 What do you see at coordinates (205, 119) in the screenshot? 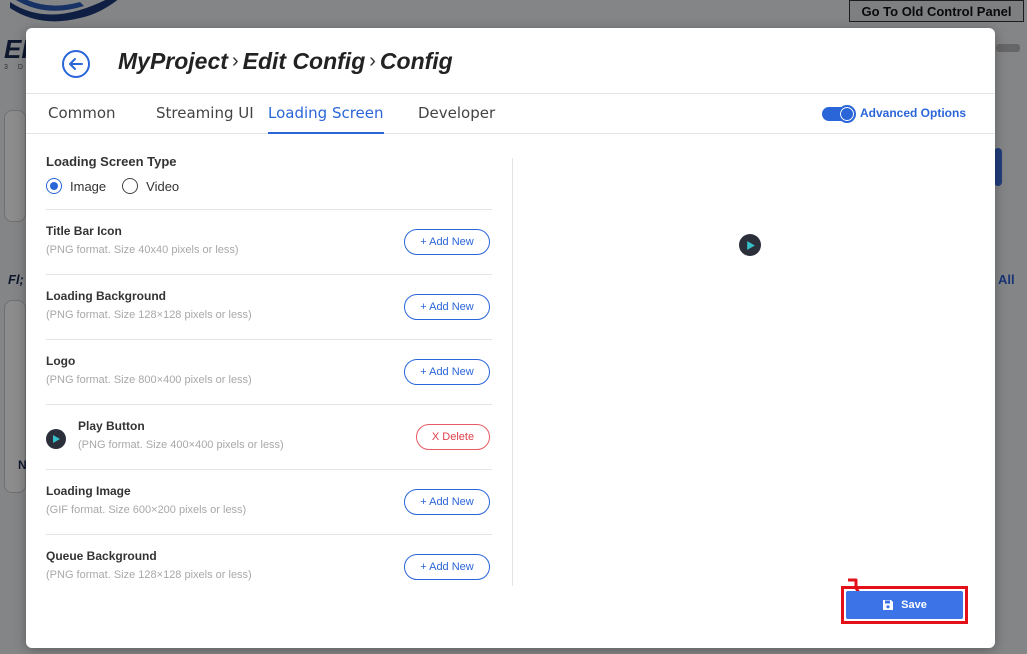
I see `tab-streaming-ui: Streaming UI` at bounding box center [205, 119].